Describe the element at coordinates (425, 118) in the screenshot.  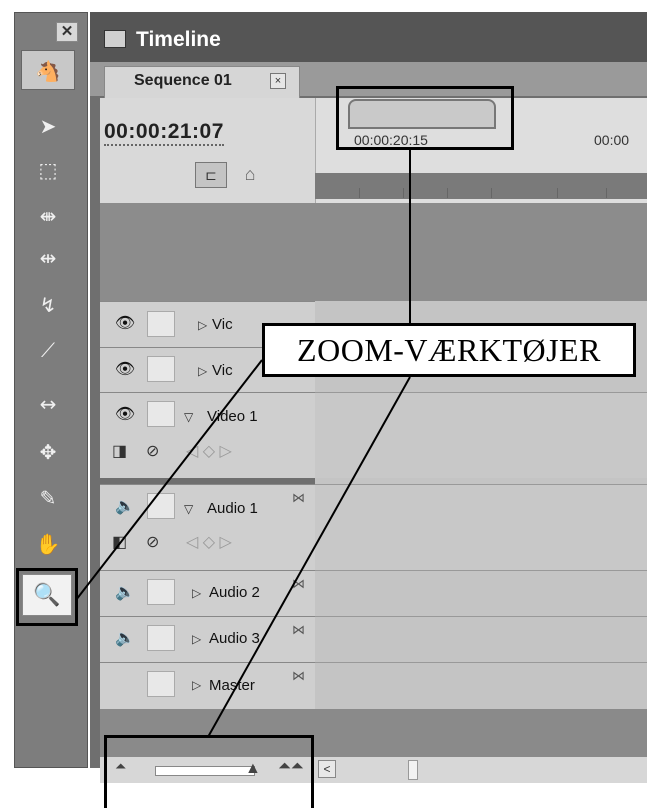
I see `annotation-box-viewing-bar` at that location.